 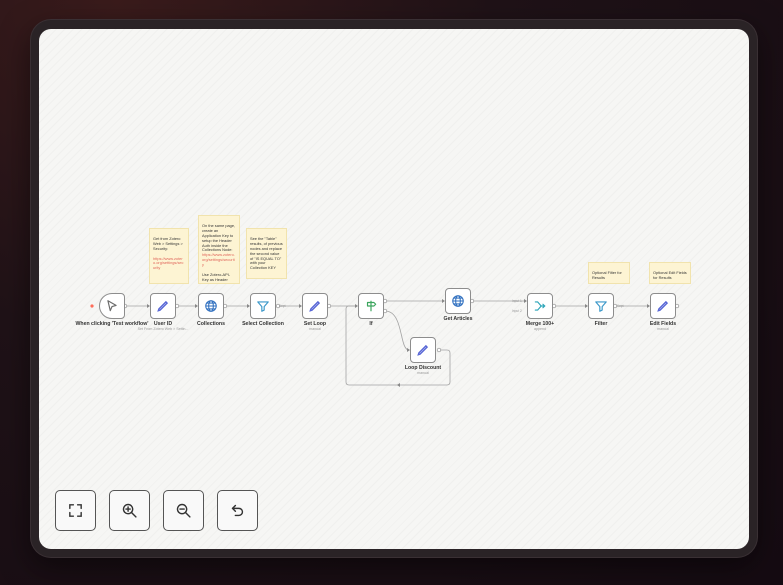 I want to click on node-merge, so click(x=540, y=306).